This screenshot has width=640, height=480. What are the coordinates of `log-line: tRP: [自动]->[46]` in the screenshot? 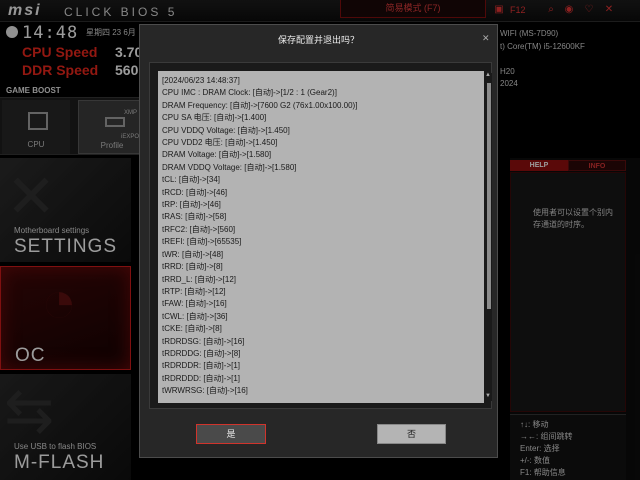 It's located at (191, 205).